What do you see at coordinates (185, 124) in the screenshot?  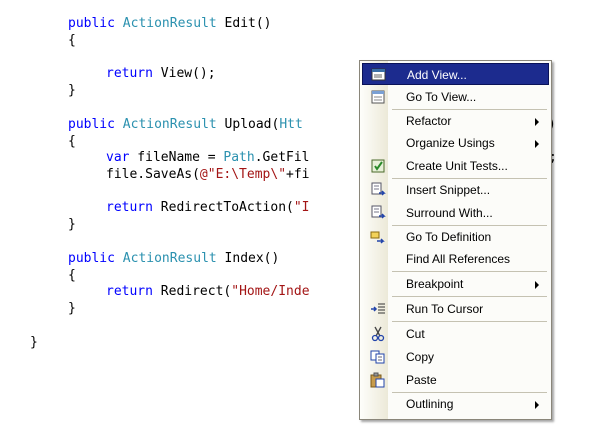 I see `code-line: public ActionResult Upload(Htt` at bounding box center [185, 124].